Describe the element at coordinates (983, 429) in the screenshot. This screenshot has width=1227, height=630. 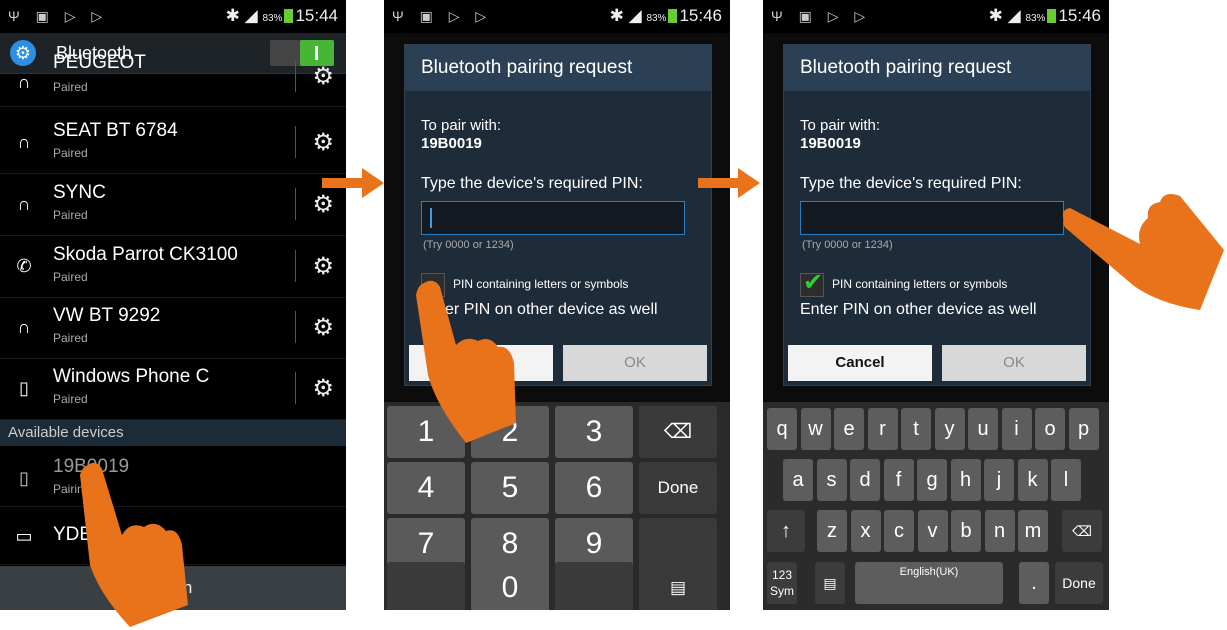
I see `key-u: u` at that location.